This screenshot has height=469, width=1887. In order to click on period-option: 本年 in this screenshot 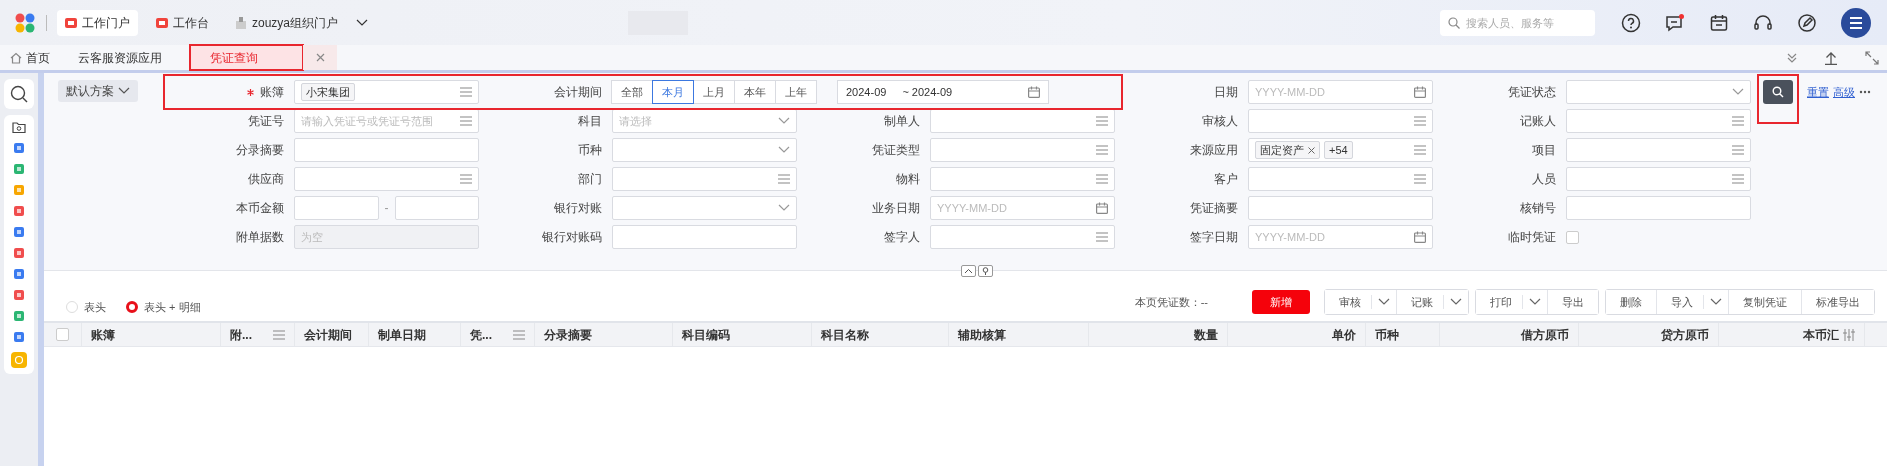, I will do `click(755, 92)`.